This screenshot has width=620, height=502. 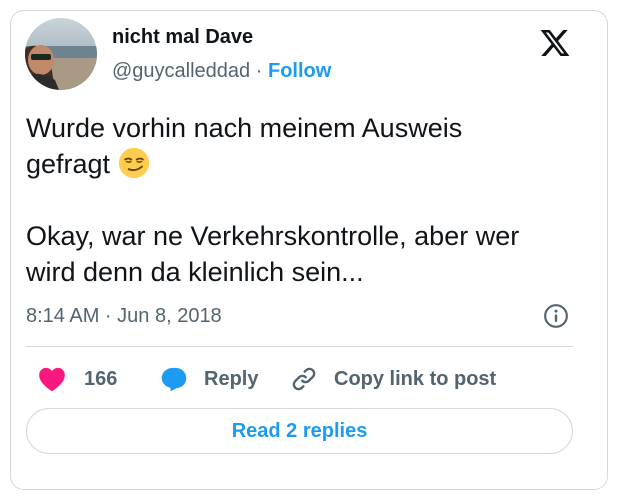 What do you see at coordinates (77, 379) in the screenshot?
I see `like-button: 166` at bounding box center [77, 379].